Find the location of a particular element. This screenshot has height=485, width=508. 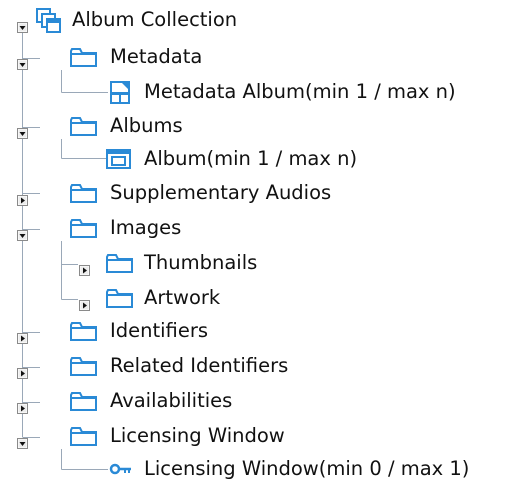

tree-node-albums: Albums is located at coordinates (142, 126).